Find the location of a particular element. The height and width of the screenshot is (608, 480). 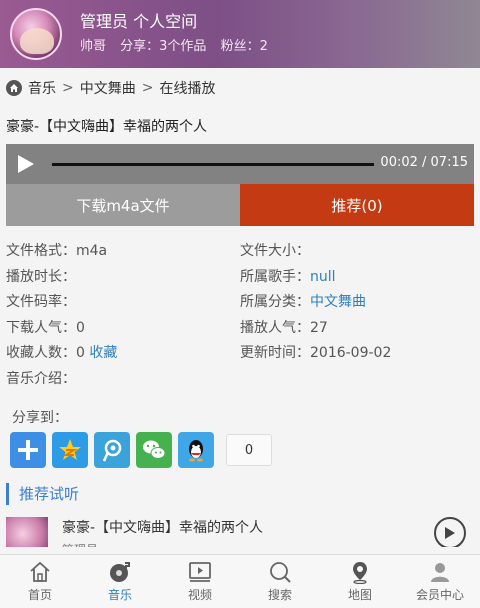

info-label: 收藏人数： is located at coordinates (41, 353).